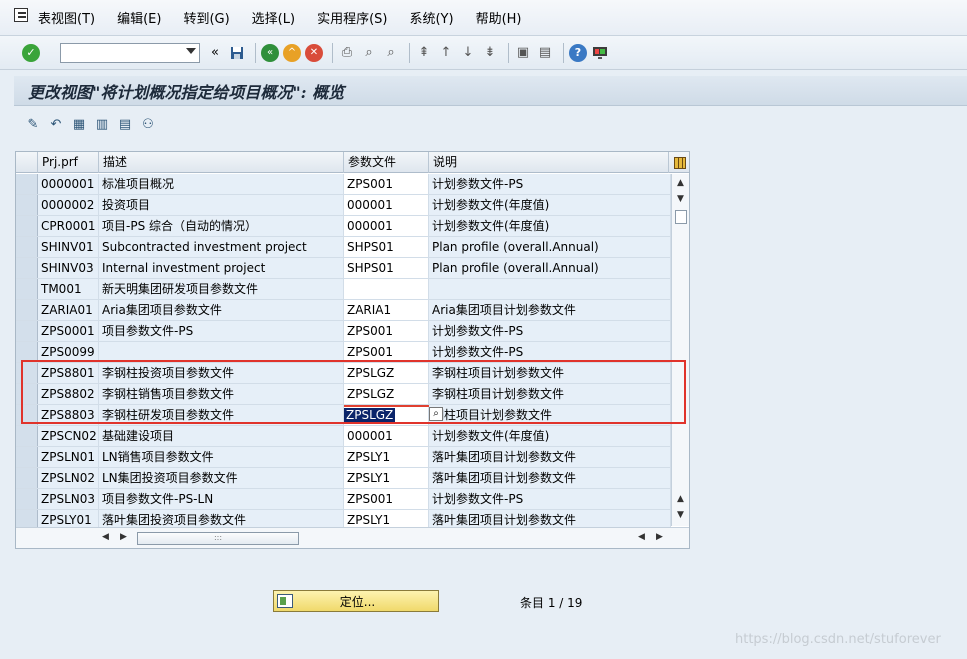  What do you see at coordinates (314, 52) in the screenshot?
I see `cancel-icon: ✕` at bounding box center [314, 52].